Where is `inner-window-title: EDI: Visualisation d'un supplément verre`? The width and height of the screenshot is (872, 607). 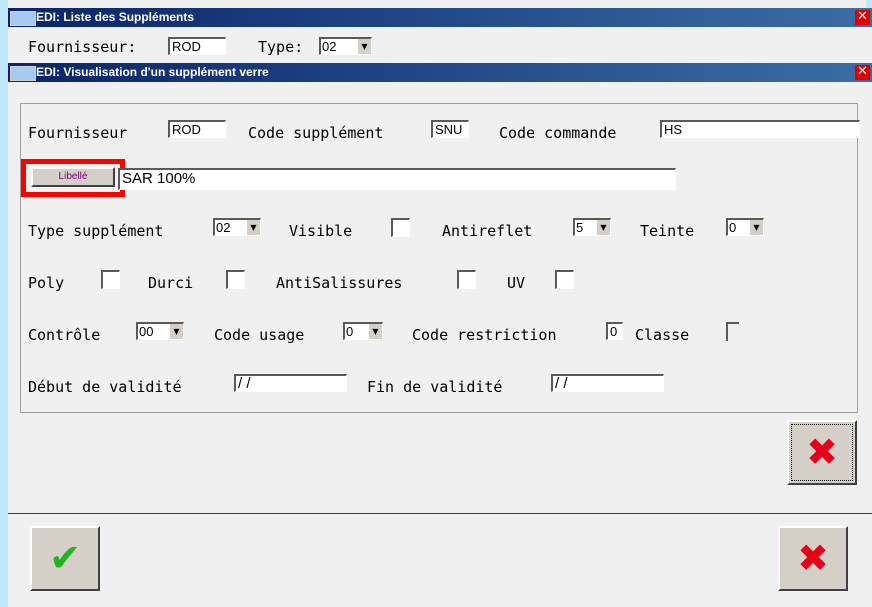
inner-window-title: EDI: Visualisation d'un supplément verre is located at coordinates (152, 72).